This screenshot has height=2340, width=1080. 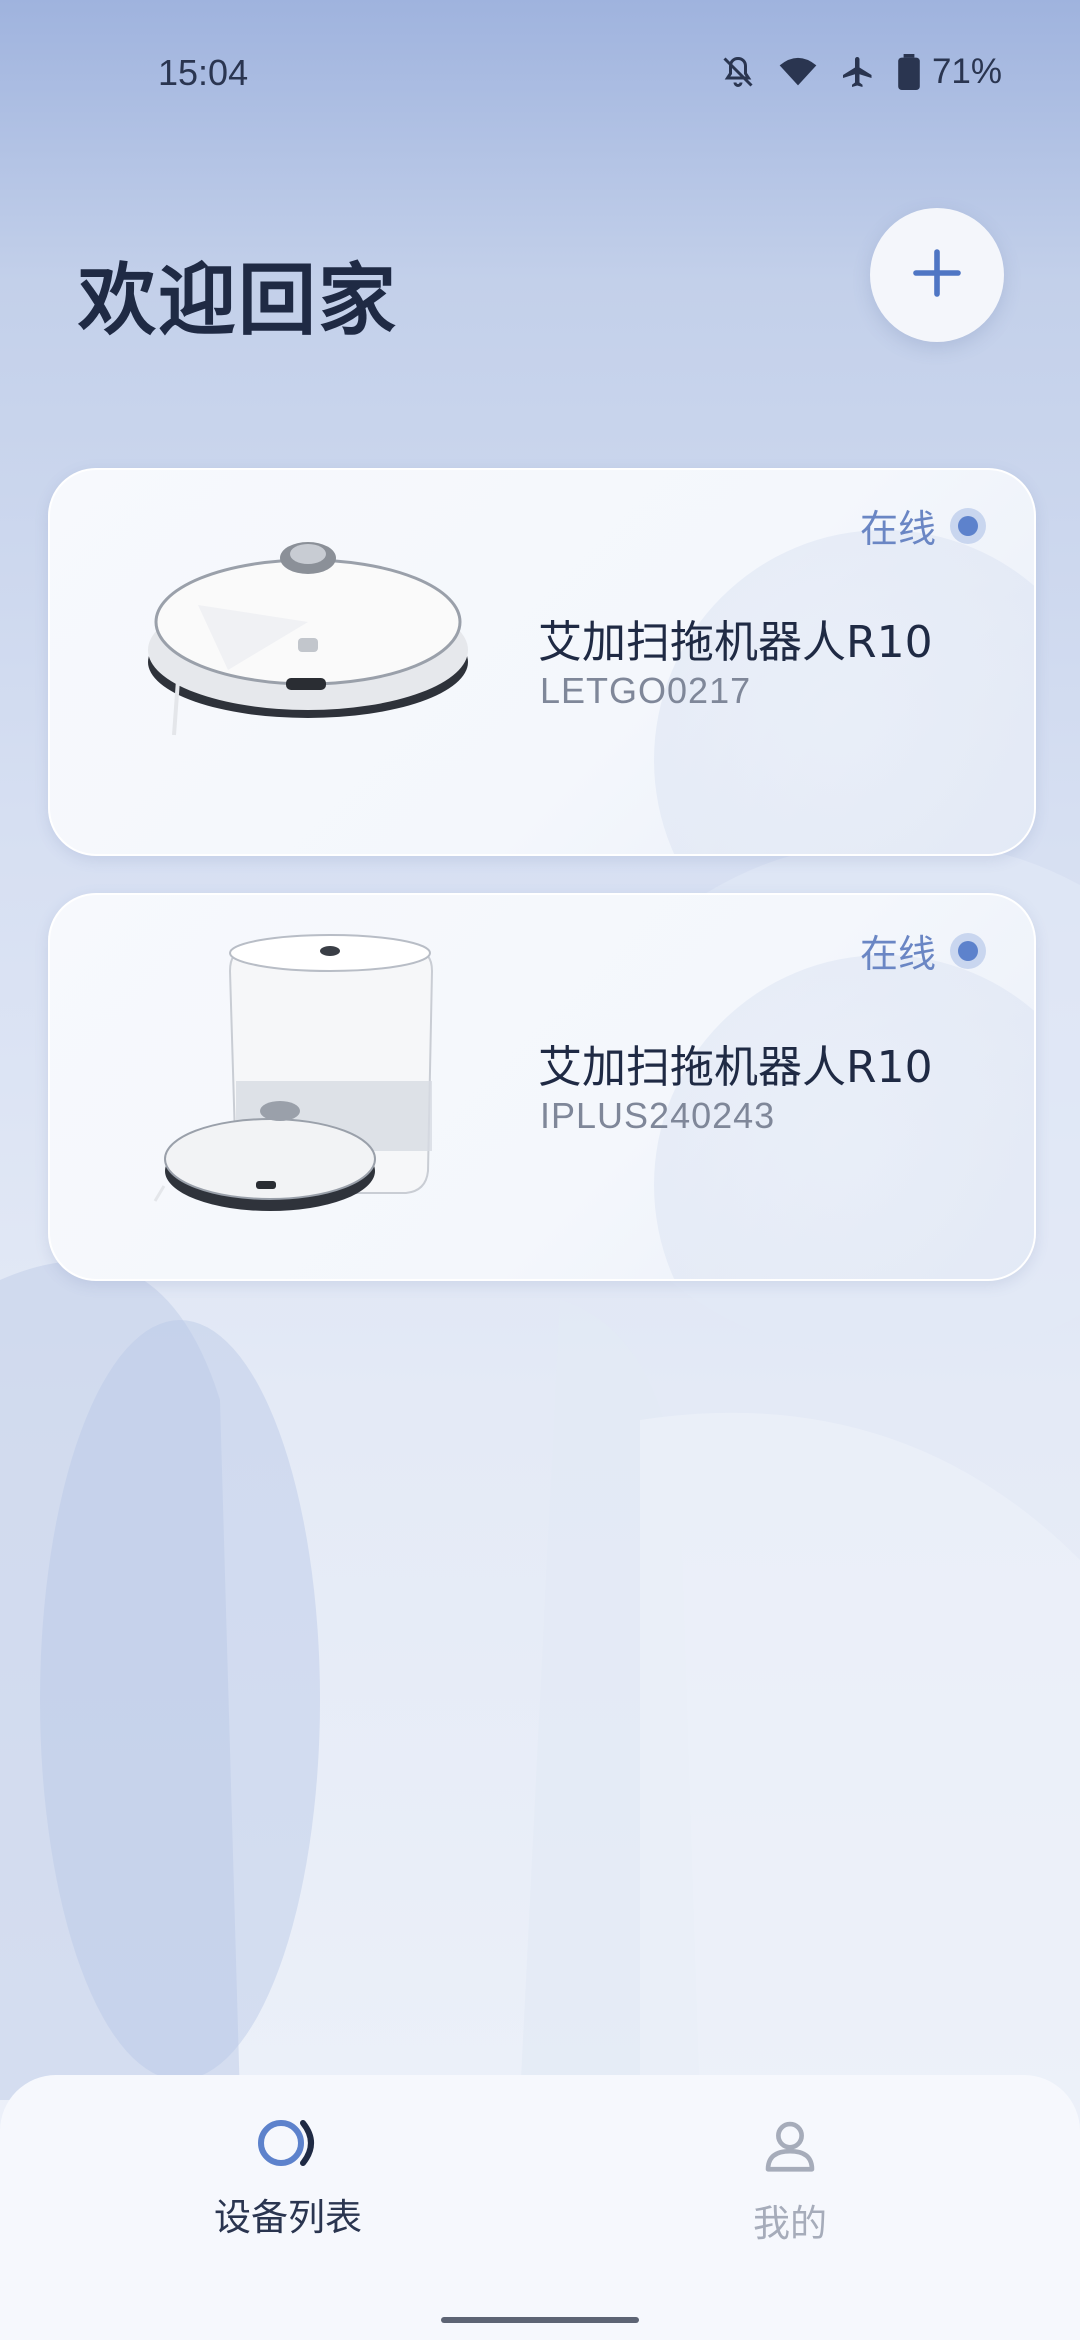 What do you see at coordinates (540, 2320) in the screenshot?
I see `home-indicator` at bounding box center [540, 2320].